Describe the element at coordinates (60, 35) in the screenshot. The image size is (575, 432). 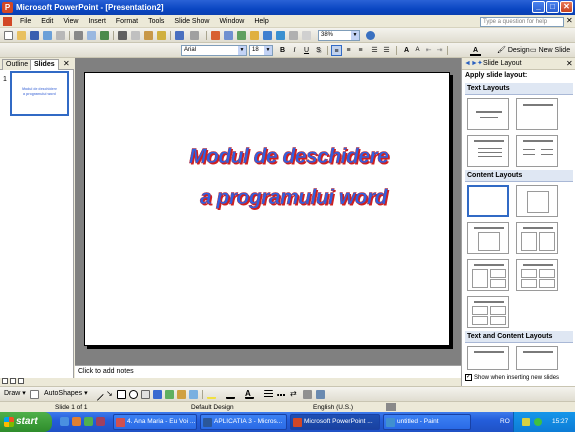
I see `email-icon` at that location.